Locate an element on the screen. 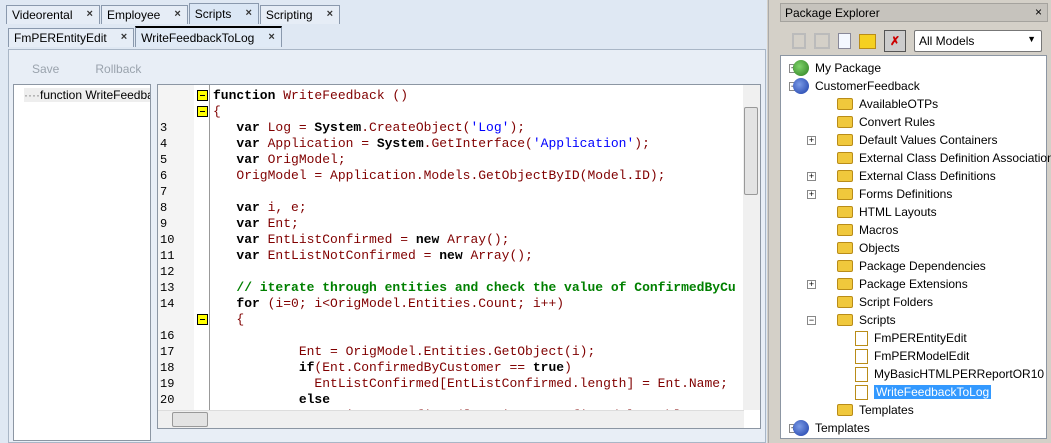  rollback-button: Rollback is located at coordinates (118, 69).